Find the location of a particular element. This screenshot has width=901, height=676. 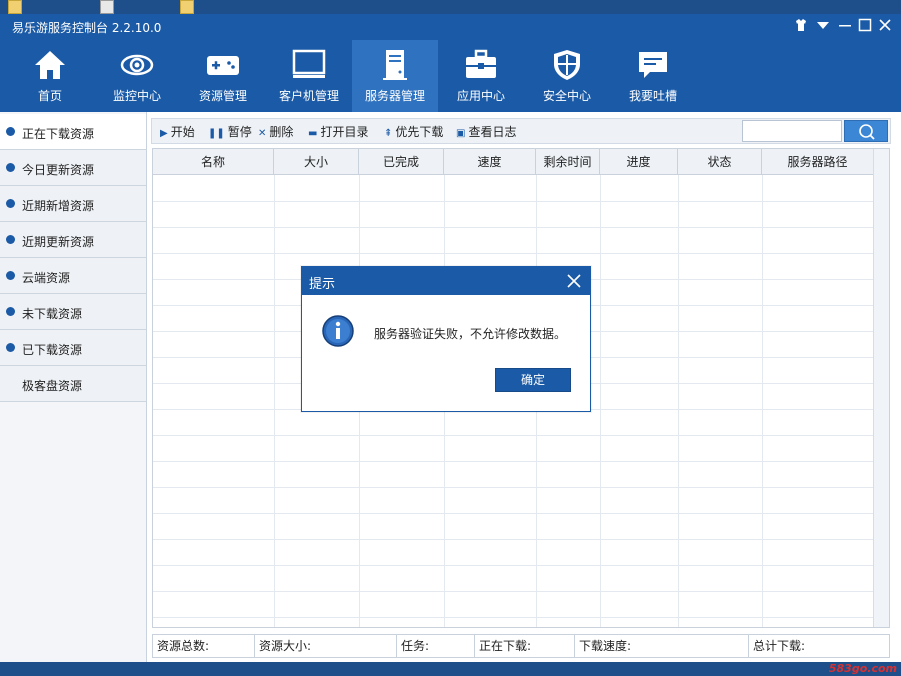

open-directory-button: ▬ 打开目录 is located at coordinates (338, 132).